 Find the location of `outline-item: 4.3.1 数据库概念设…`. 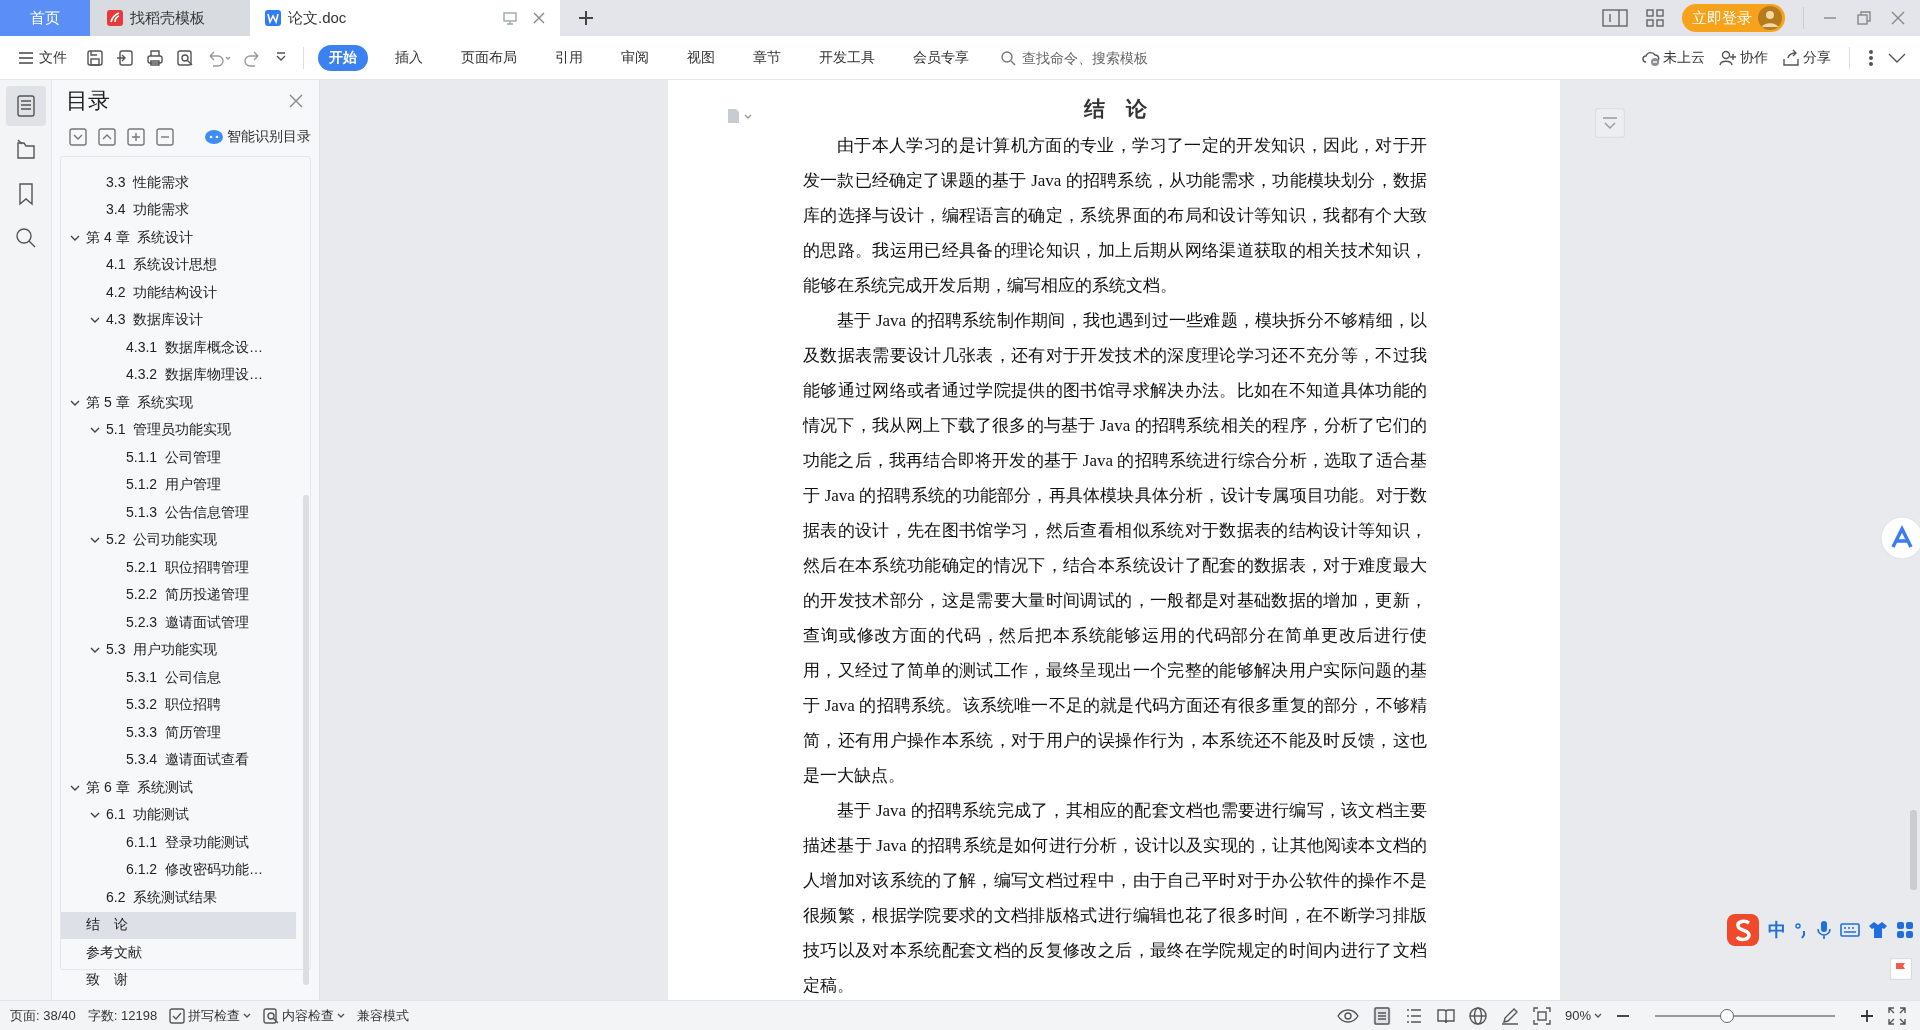

outline-item: 4.3.1 数据库概念设… is located at coordinates (178, 348).